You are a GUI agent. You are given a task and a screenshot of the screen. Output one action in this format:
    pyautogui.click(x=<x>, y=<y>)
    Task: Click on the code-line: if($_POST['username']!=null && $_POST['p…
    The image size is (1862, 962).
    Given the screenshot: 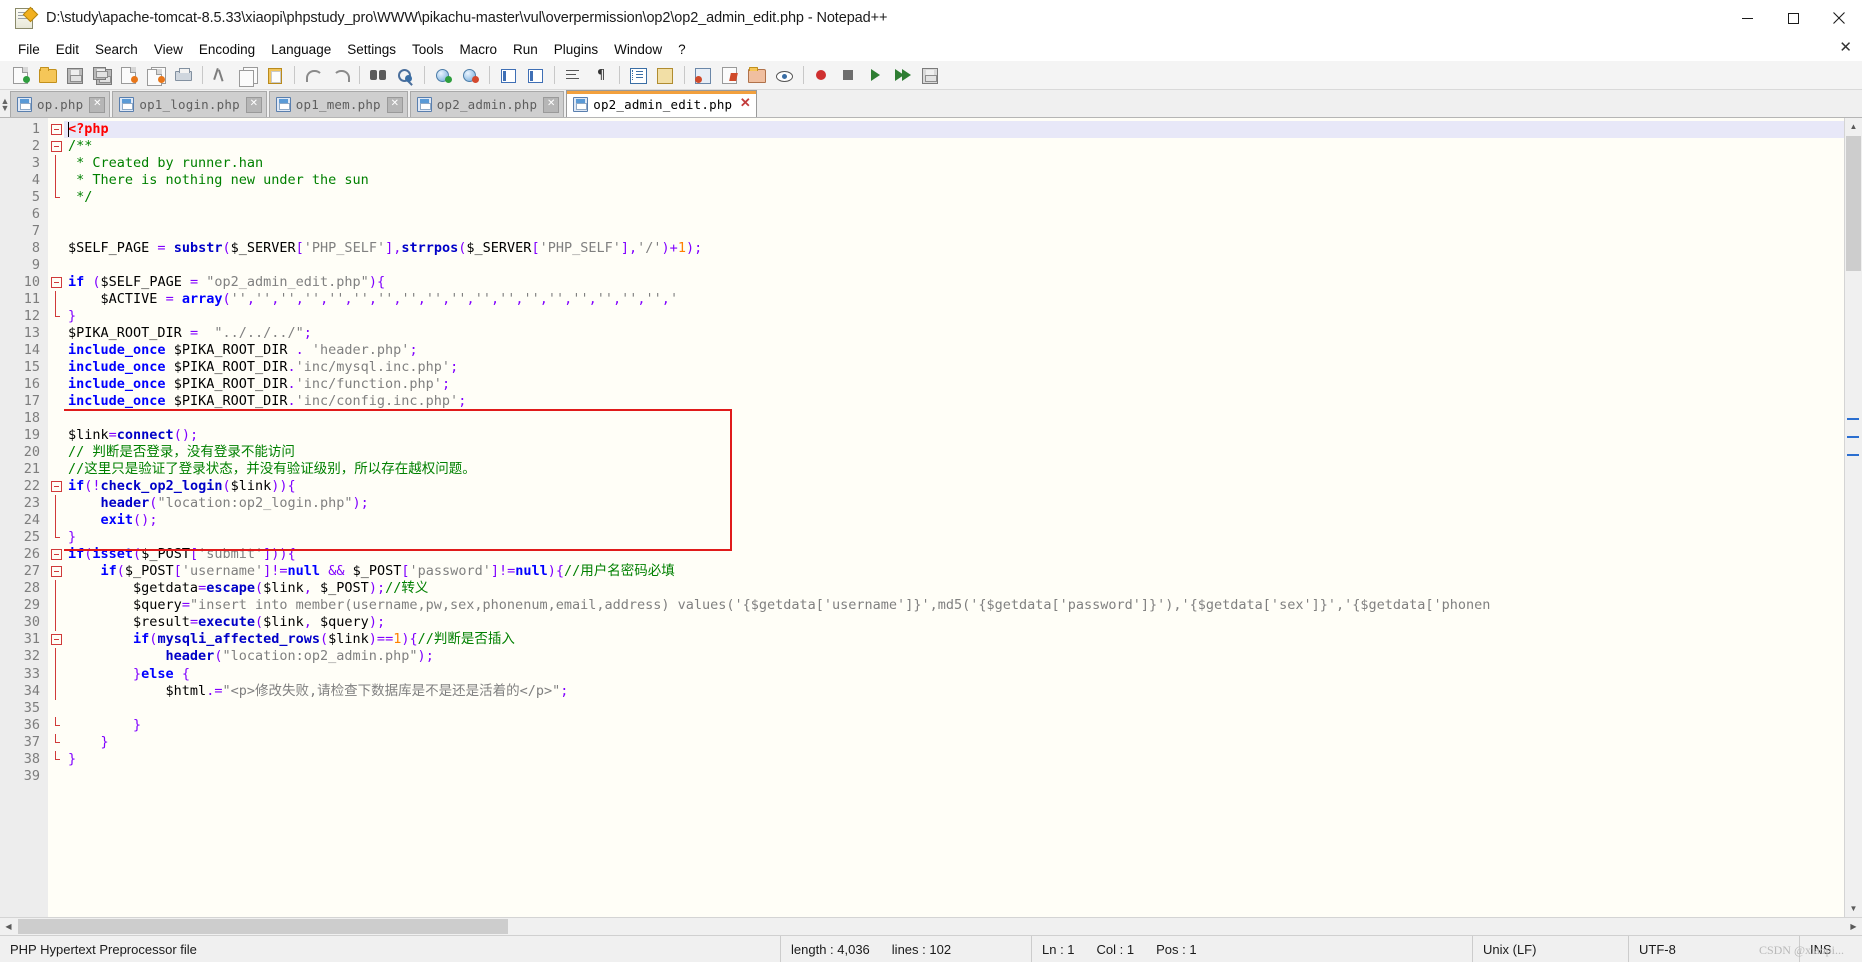 What is the action you would take?
    pyautogui.click(x=954, y=571)
    